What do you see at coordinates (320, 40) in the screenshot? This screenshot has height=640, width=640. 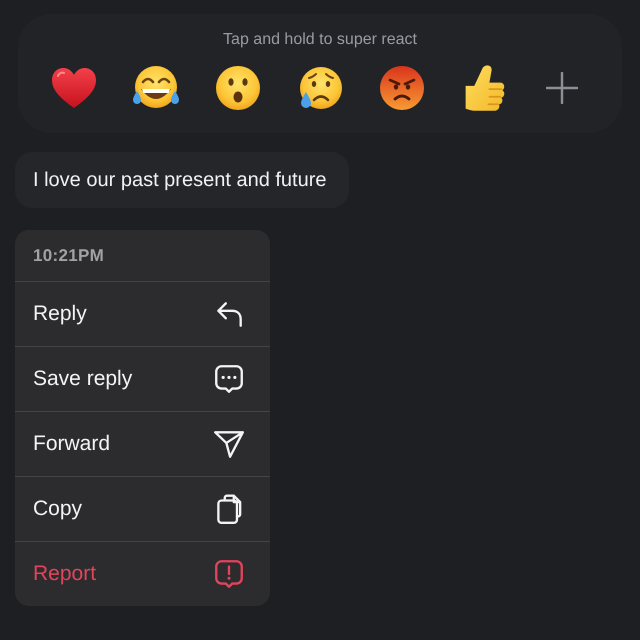 I see `hint-text: Tap and hold to super react` at bounding box center [320, 40].